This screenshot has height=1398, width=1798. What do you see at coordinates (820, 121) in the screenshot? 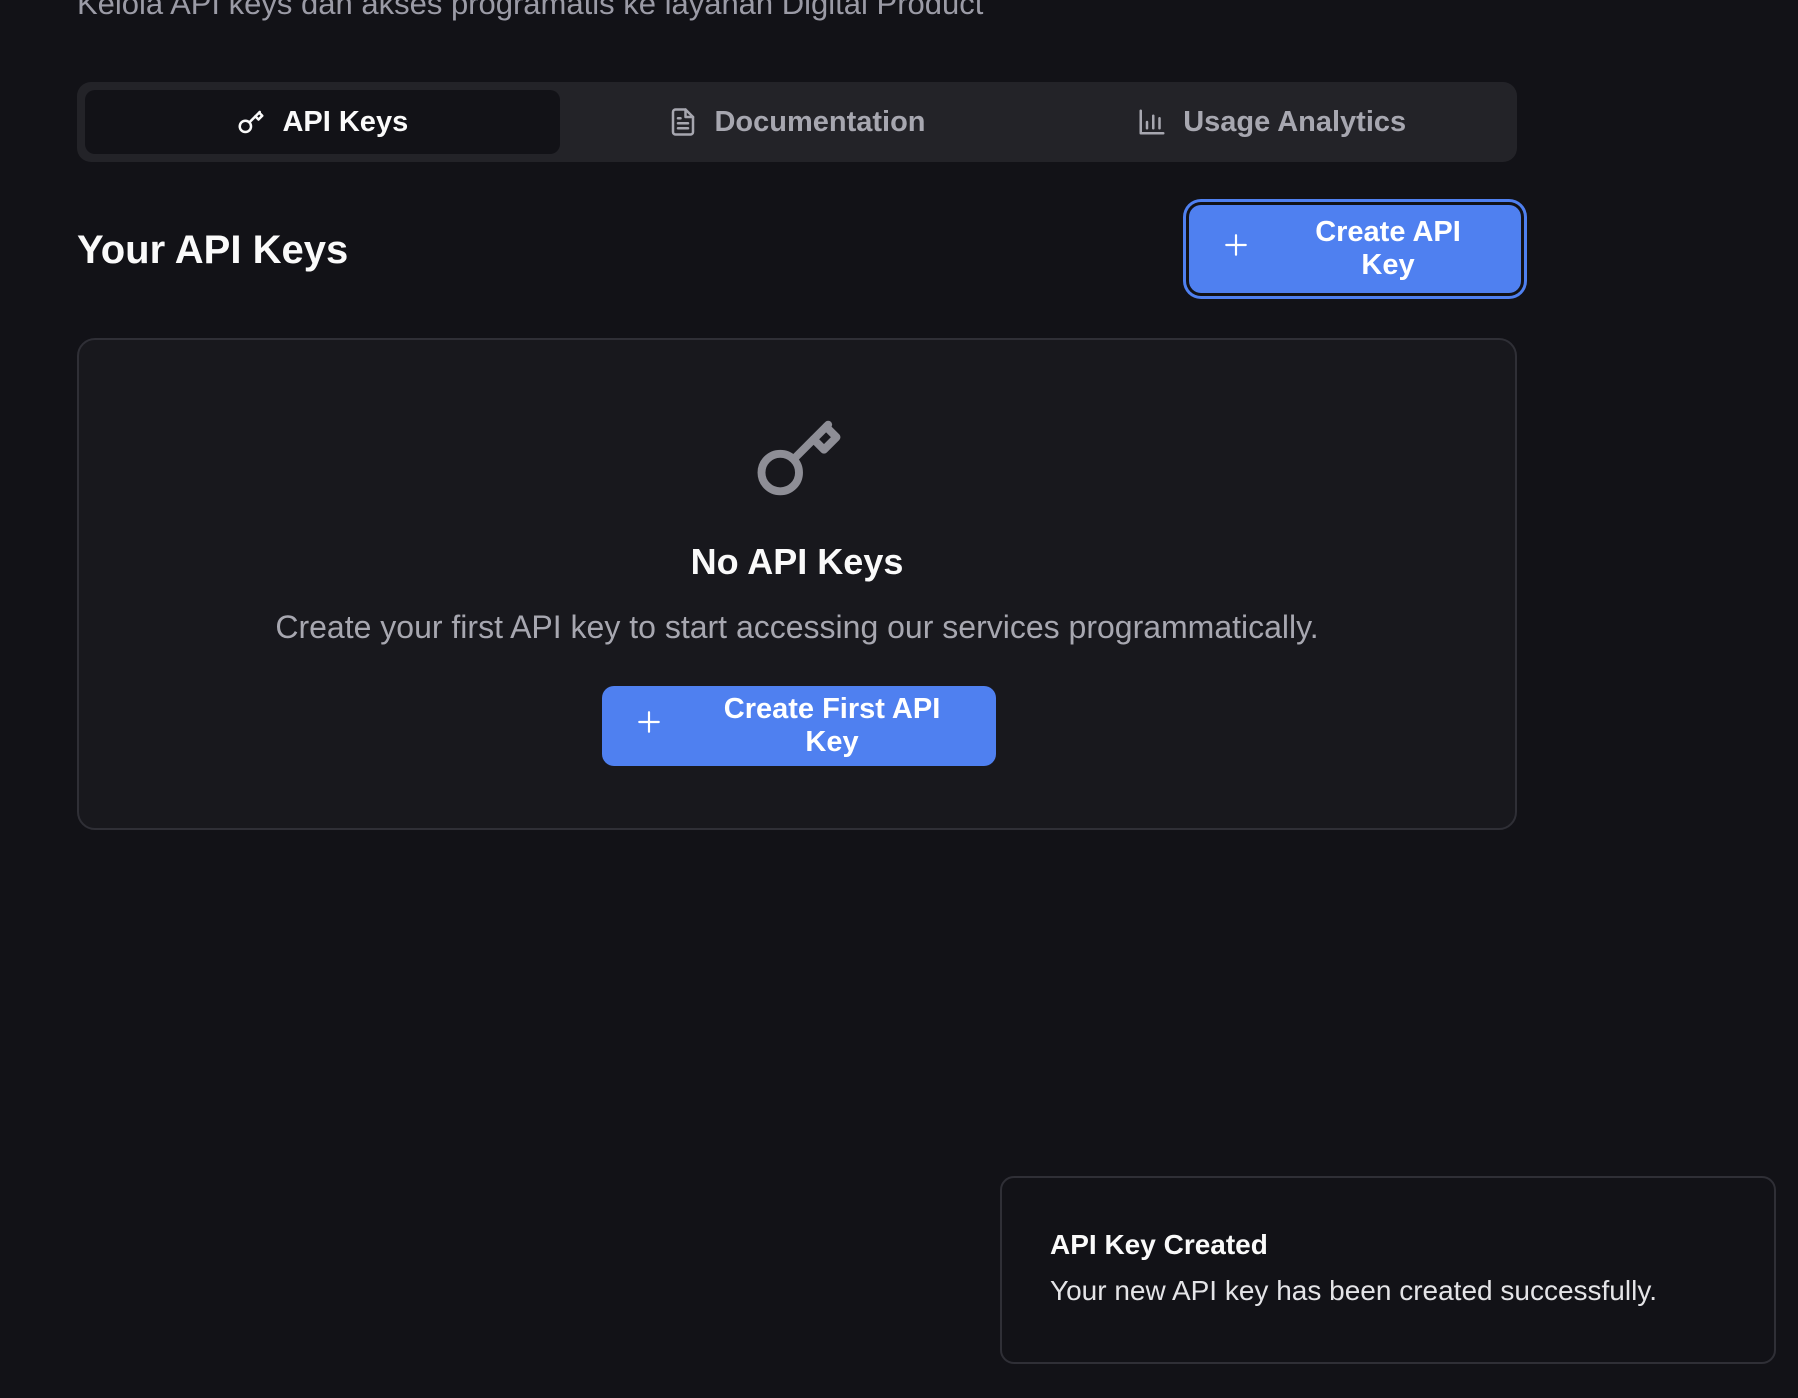
I see `tab-label: Documentation` at bounding box center [820, 121].